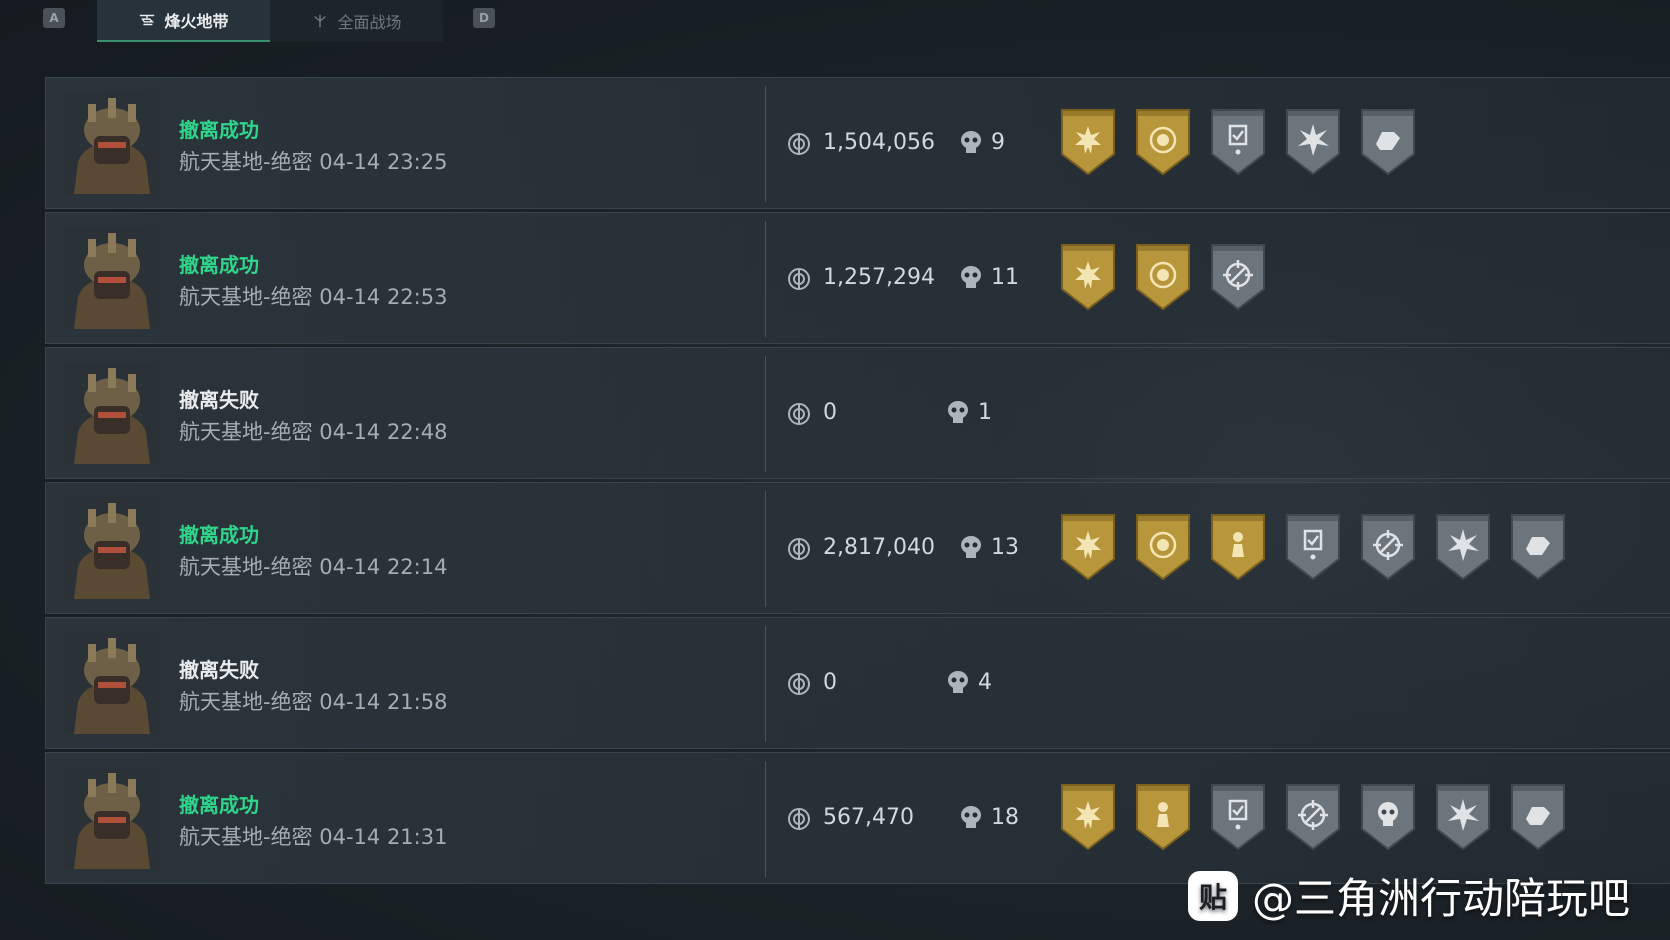  What do you see at coordinates (1005, 817) in the screenshot?
I see `kill-count: 18` at bounding box center [1005, 817].